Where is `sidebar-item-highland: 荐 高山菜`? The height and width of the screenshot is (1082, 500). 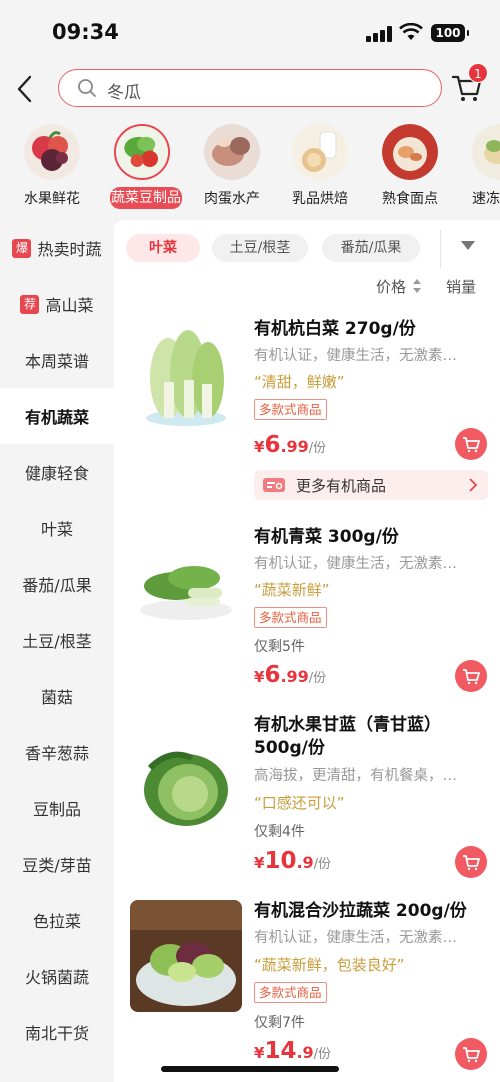
sidebar-item-highland: 荐 高山菜 is located at coordinates (57, 304).